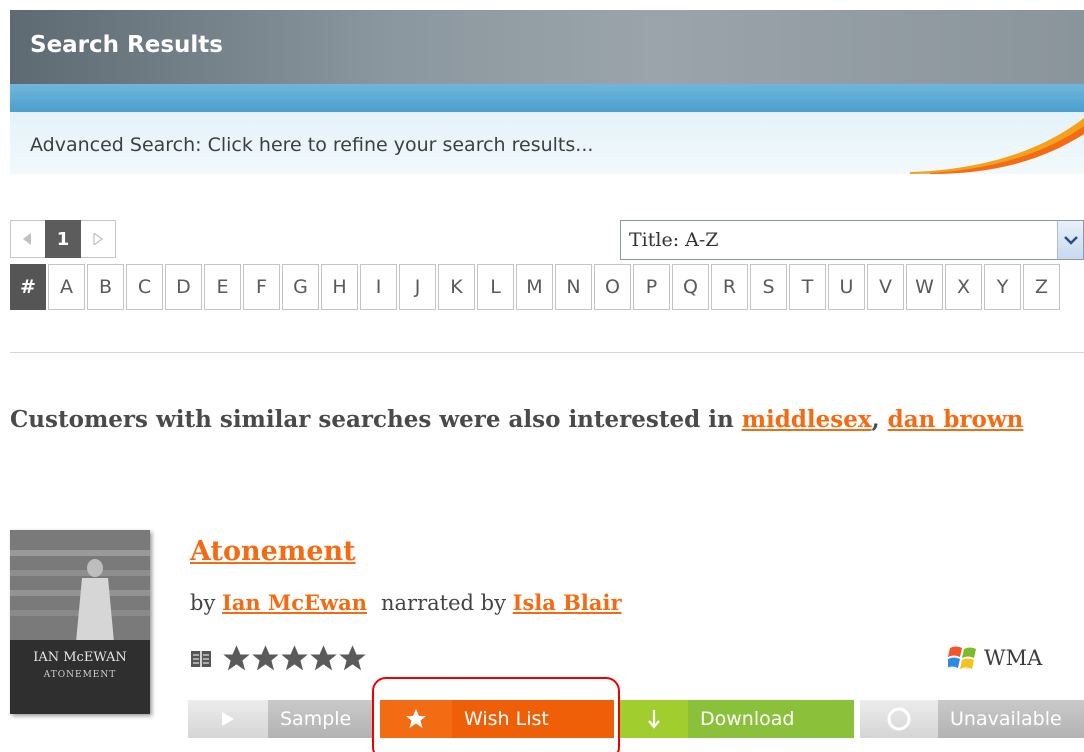  Describe the element at coordinates (321, 719) in the screenshot. I see `sample-button-label: Sample` at that location.